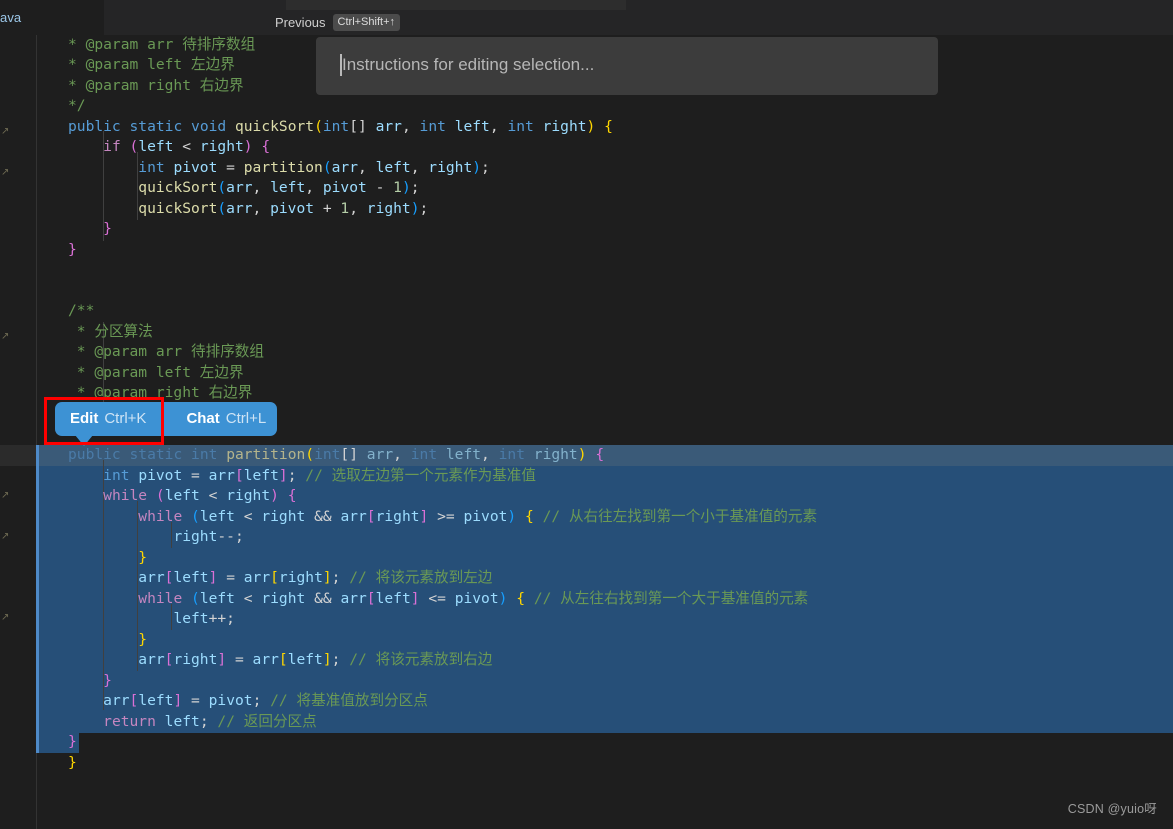 The height and width of the screenshot is (829, 1173). Describe the element at coordinates (586, 147) in the screenshot. I see `code-line: if (left < right) {` at that location.